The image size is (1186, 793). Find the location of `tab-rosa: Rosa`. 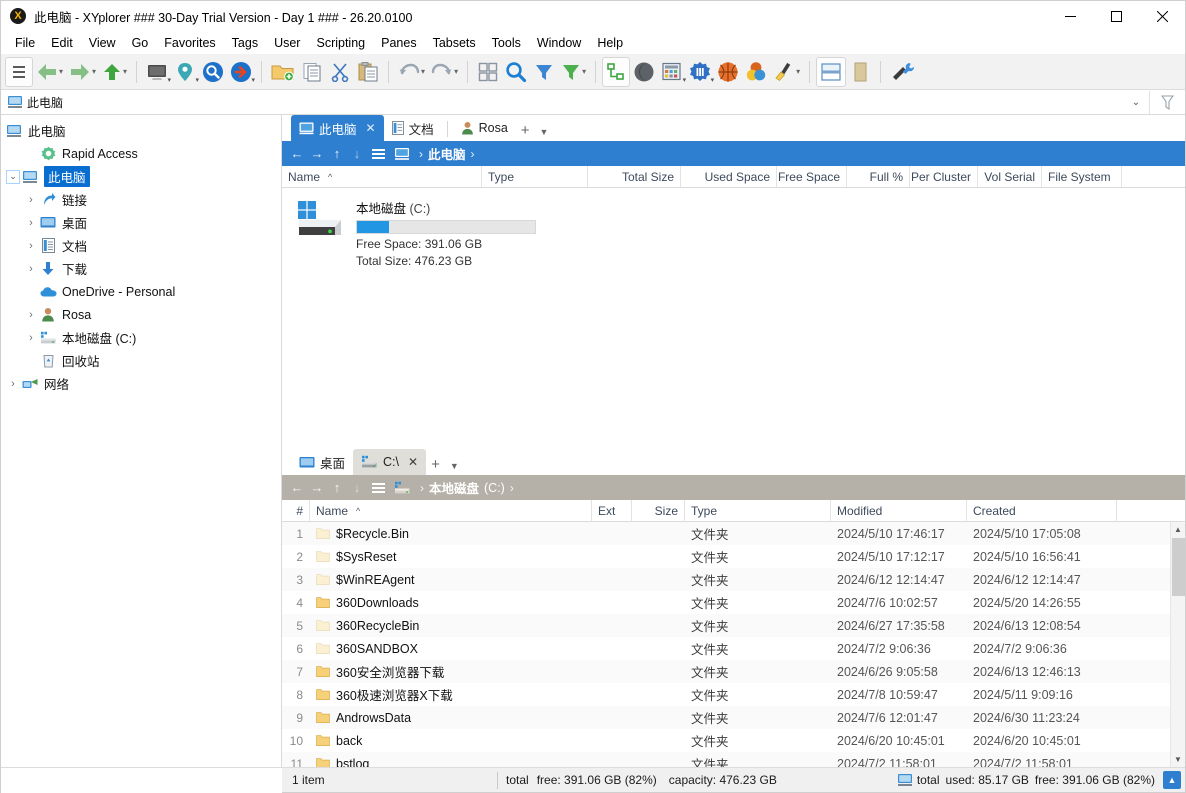

tab-rosa: Rosa is located at coordinates (484, 128).